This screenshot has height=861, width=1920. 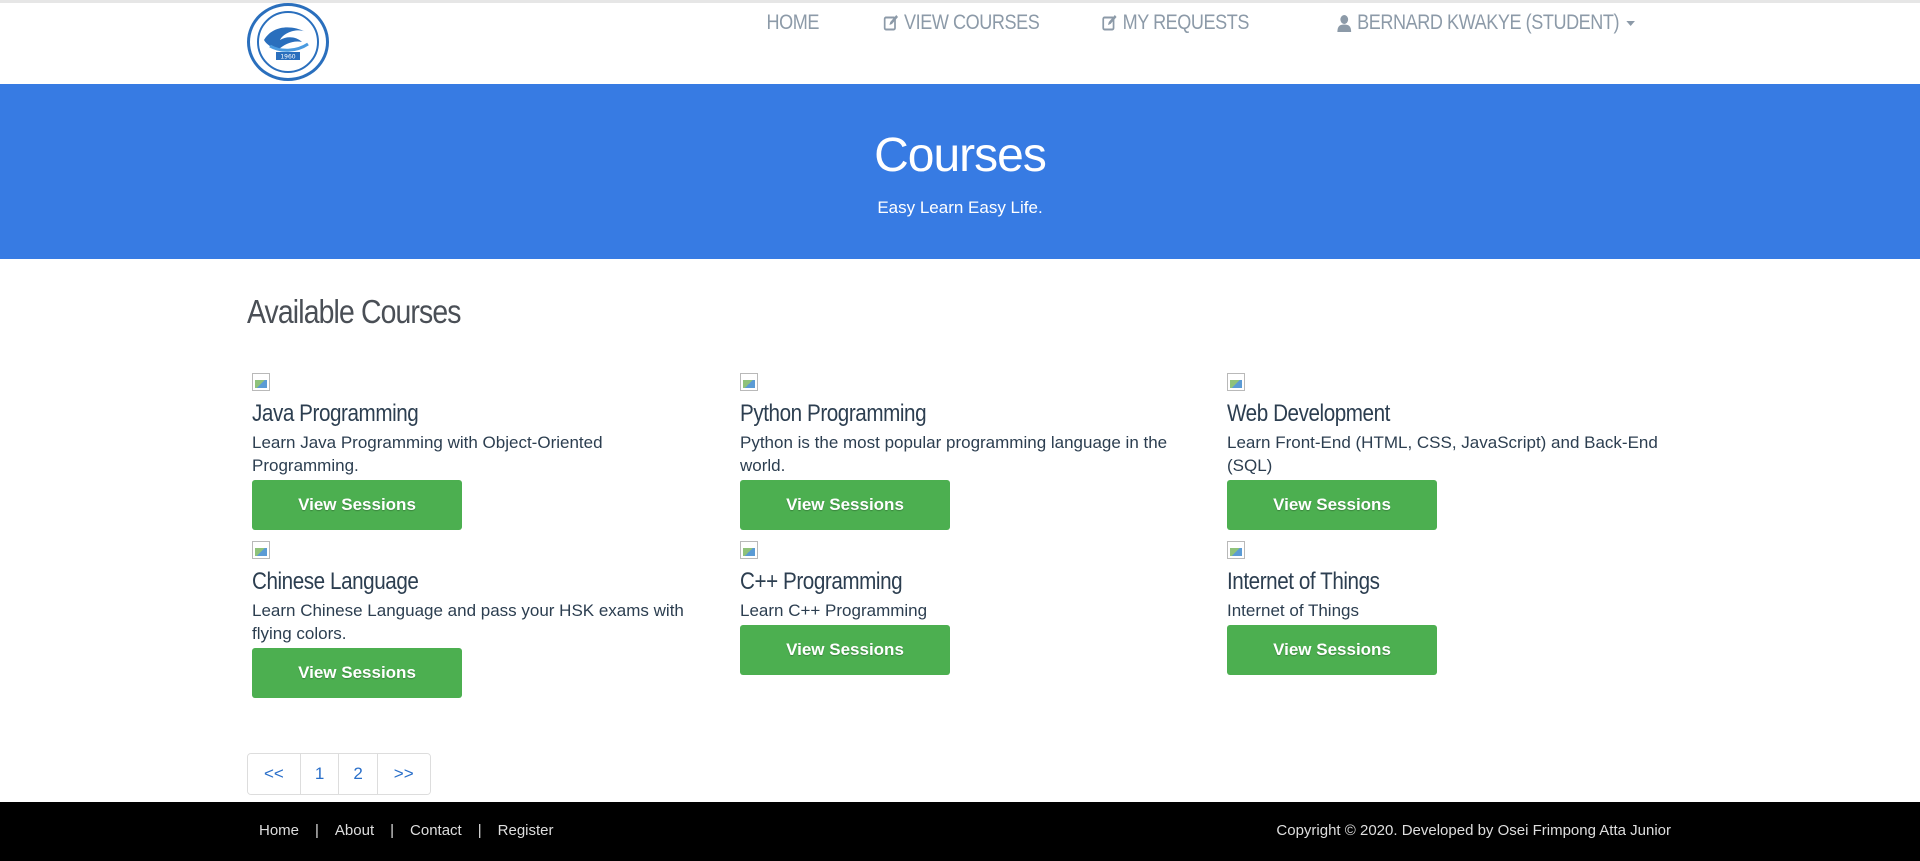 What do you see at coordinates (1630, 23) in the screenshot?
I see `chevron-down-icon` at bounding box center [1630, 23].